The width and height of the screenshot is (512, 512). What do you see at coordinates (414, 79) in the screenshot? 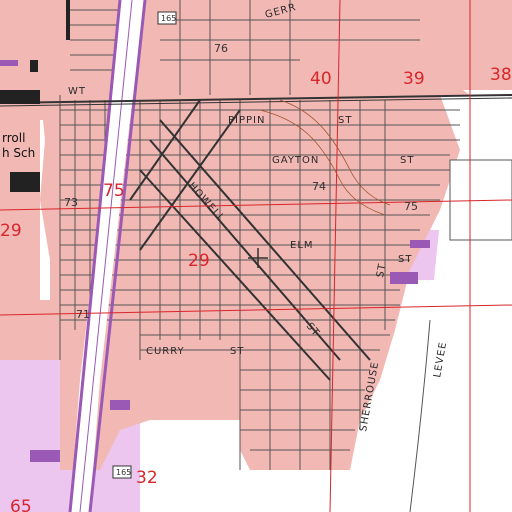
I see `section-number-39: 39` at bounding box center [414, 79].